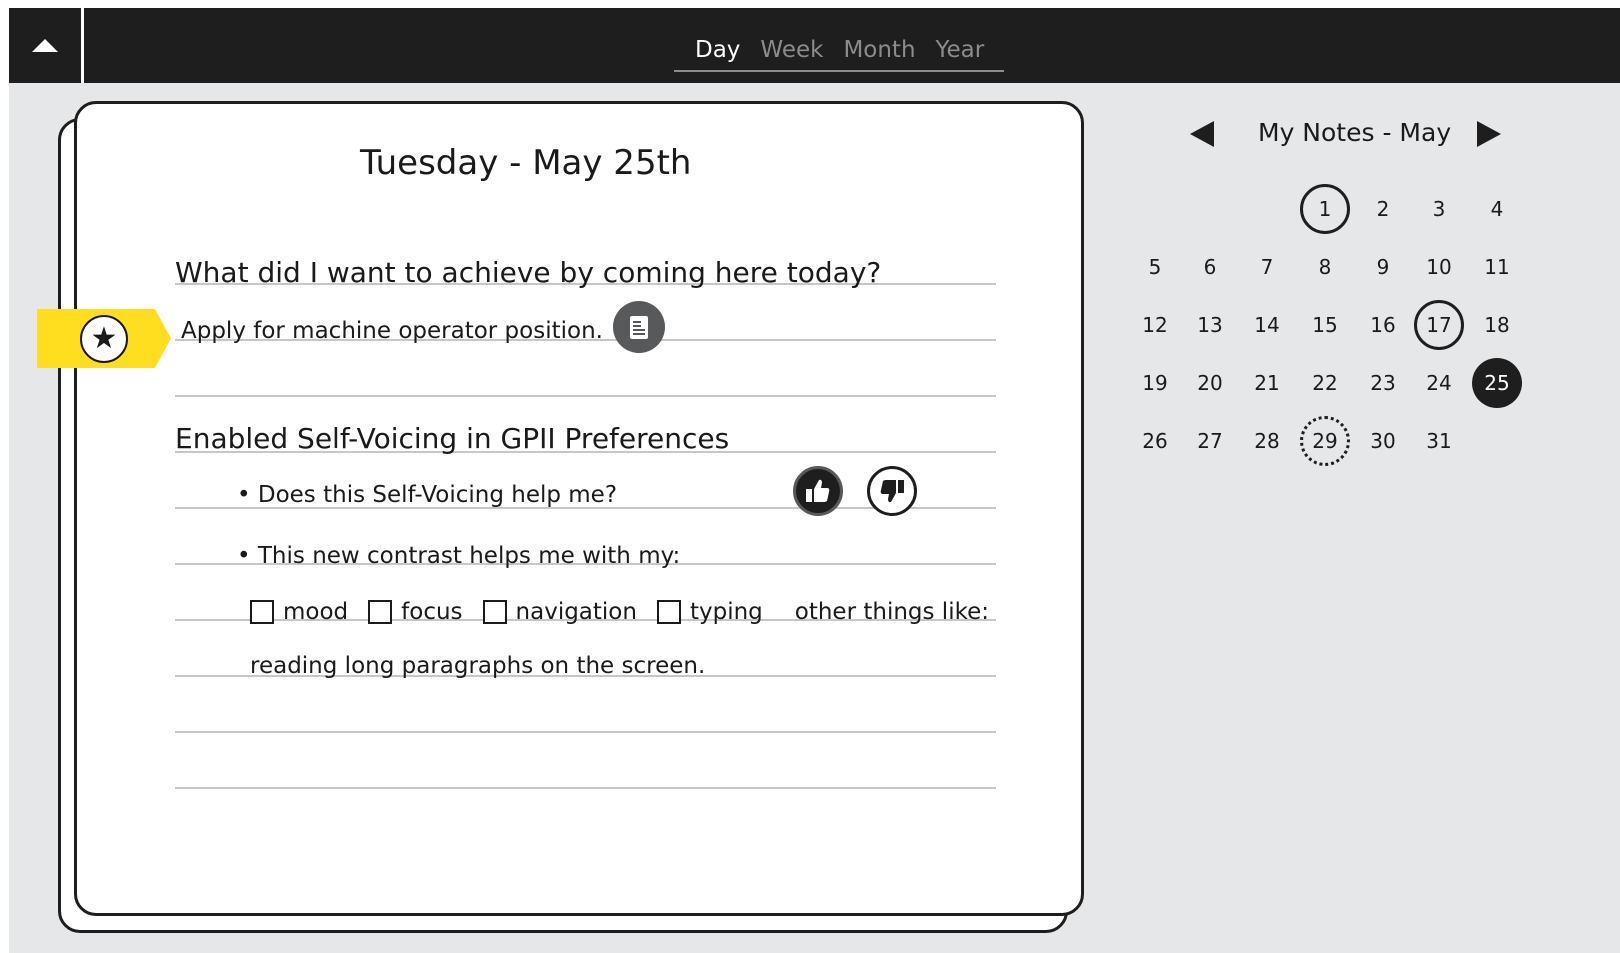 The image size is (1620, 953). Describe the element at coordinates (1383, 383) in the screenshot. I see `calendar-day-23: 23` at that location.